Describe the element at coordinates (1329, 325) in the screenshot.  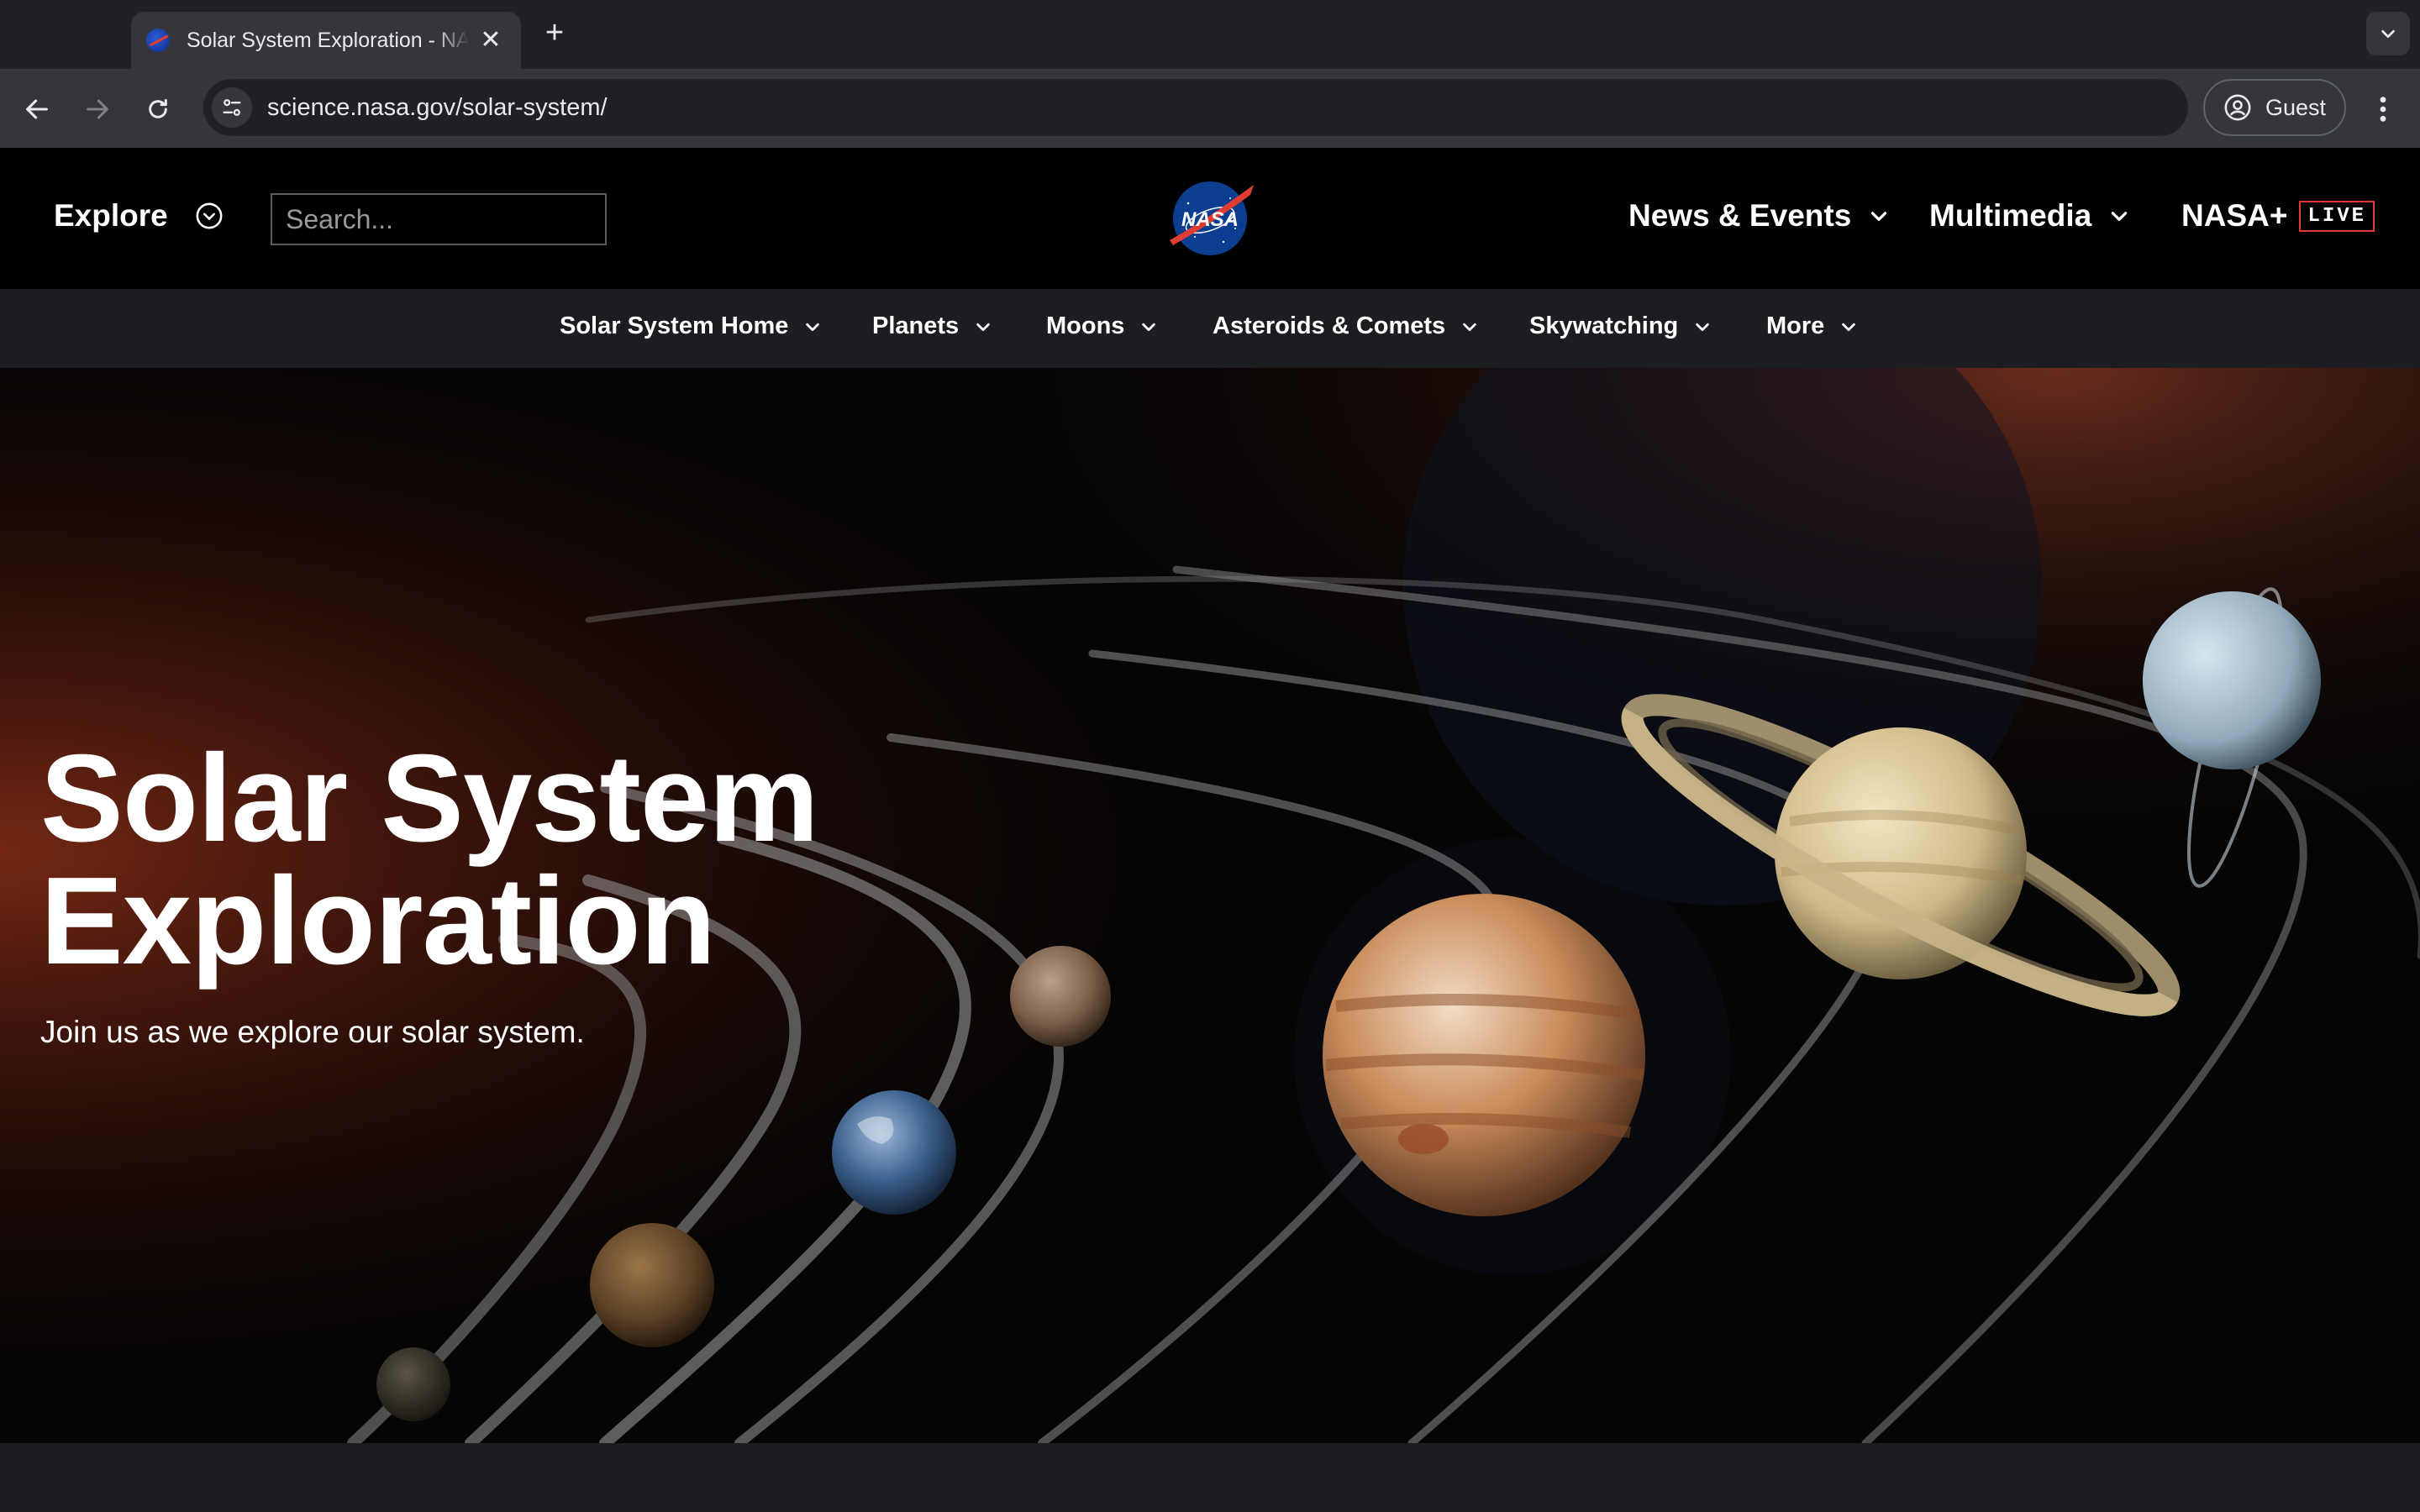
I see `subnav-label: Asteroids & Comets` at that location.